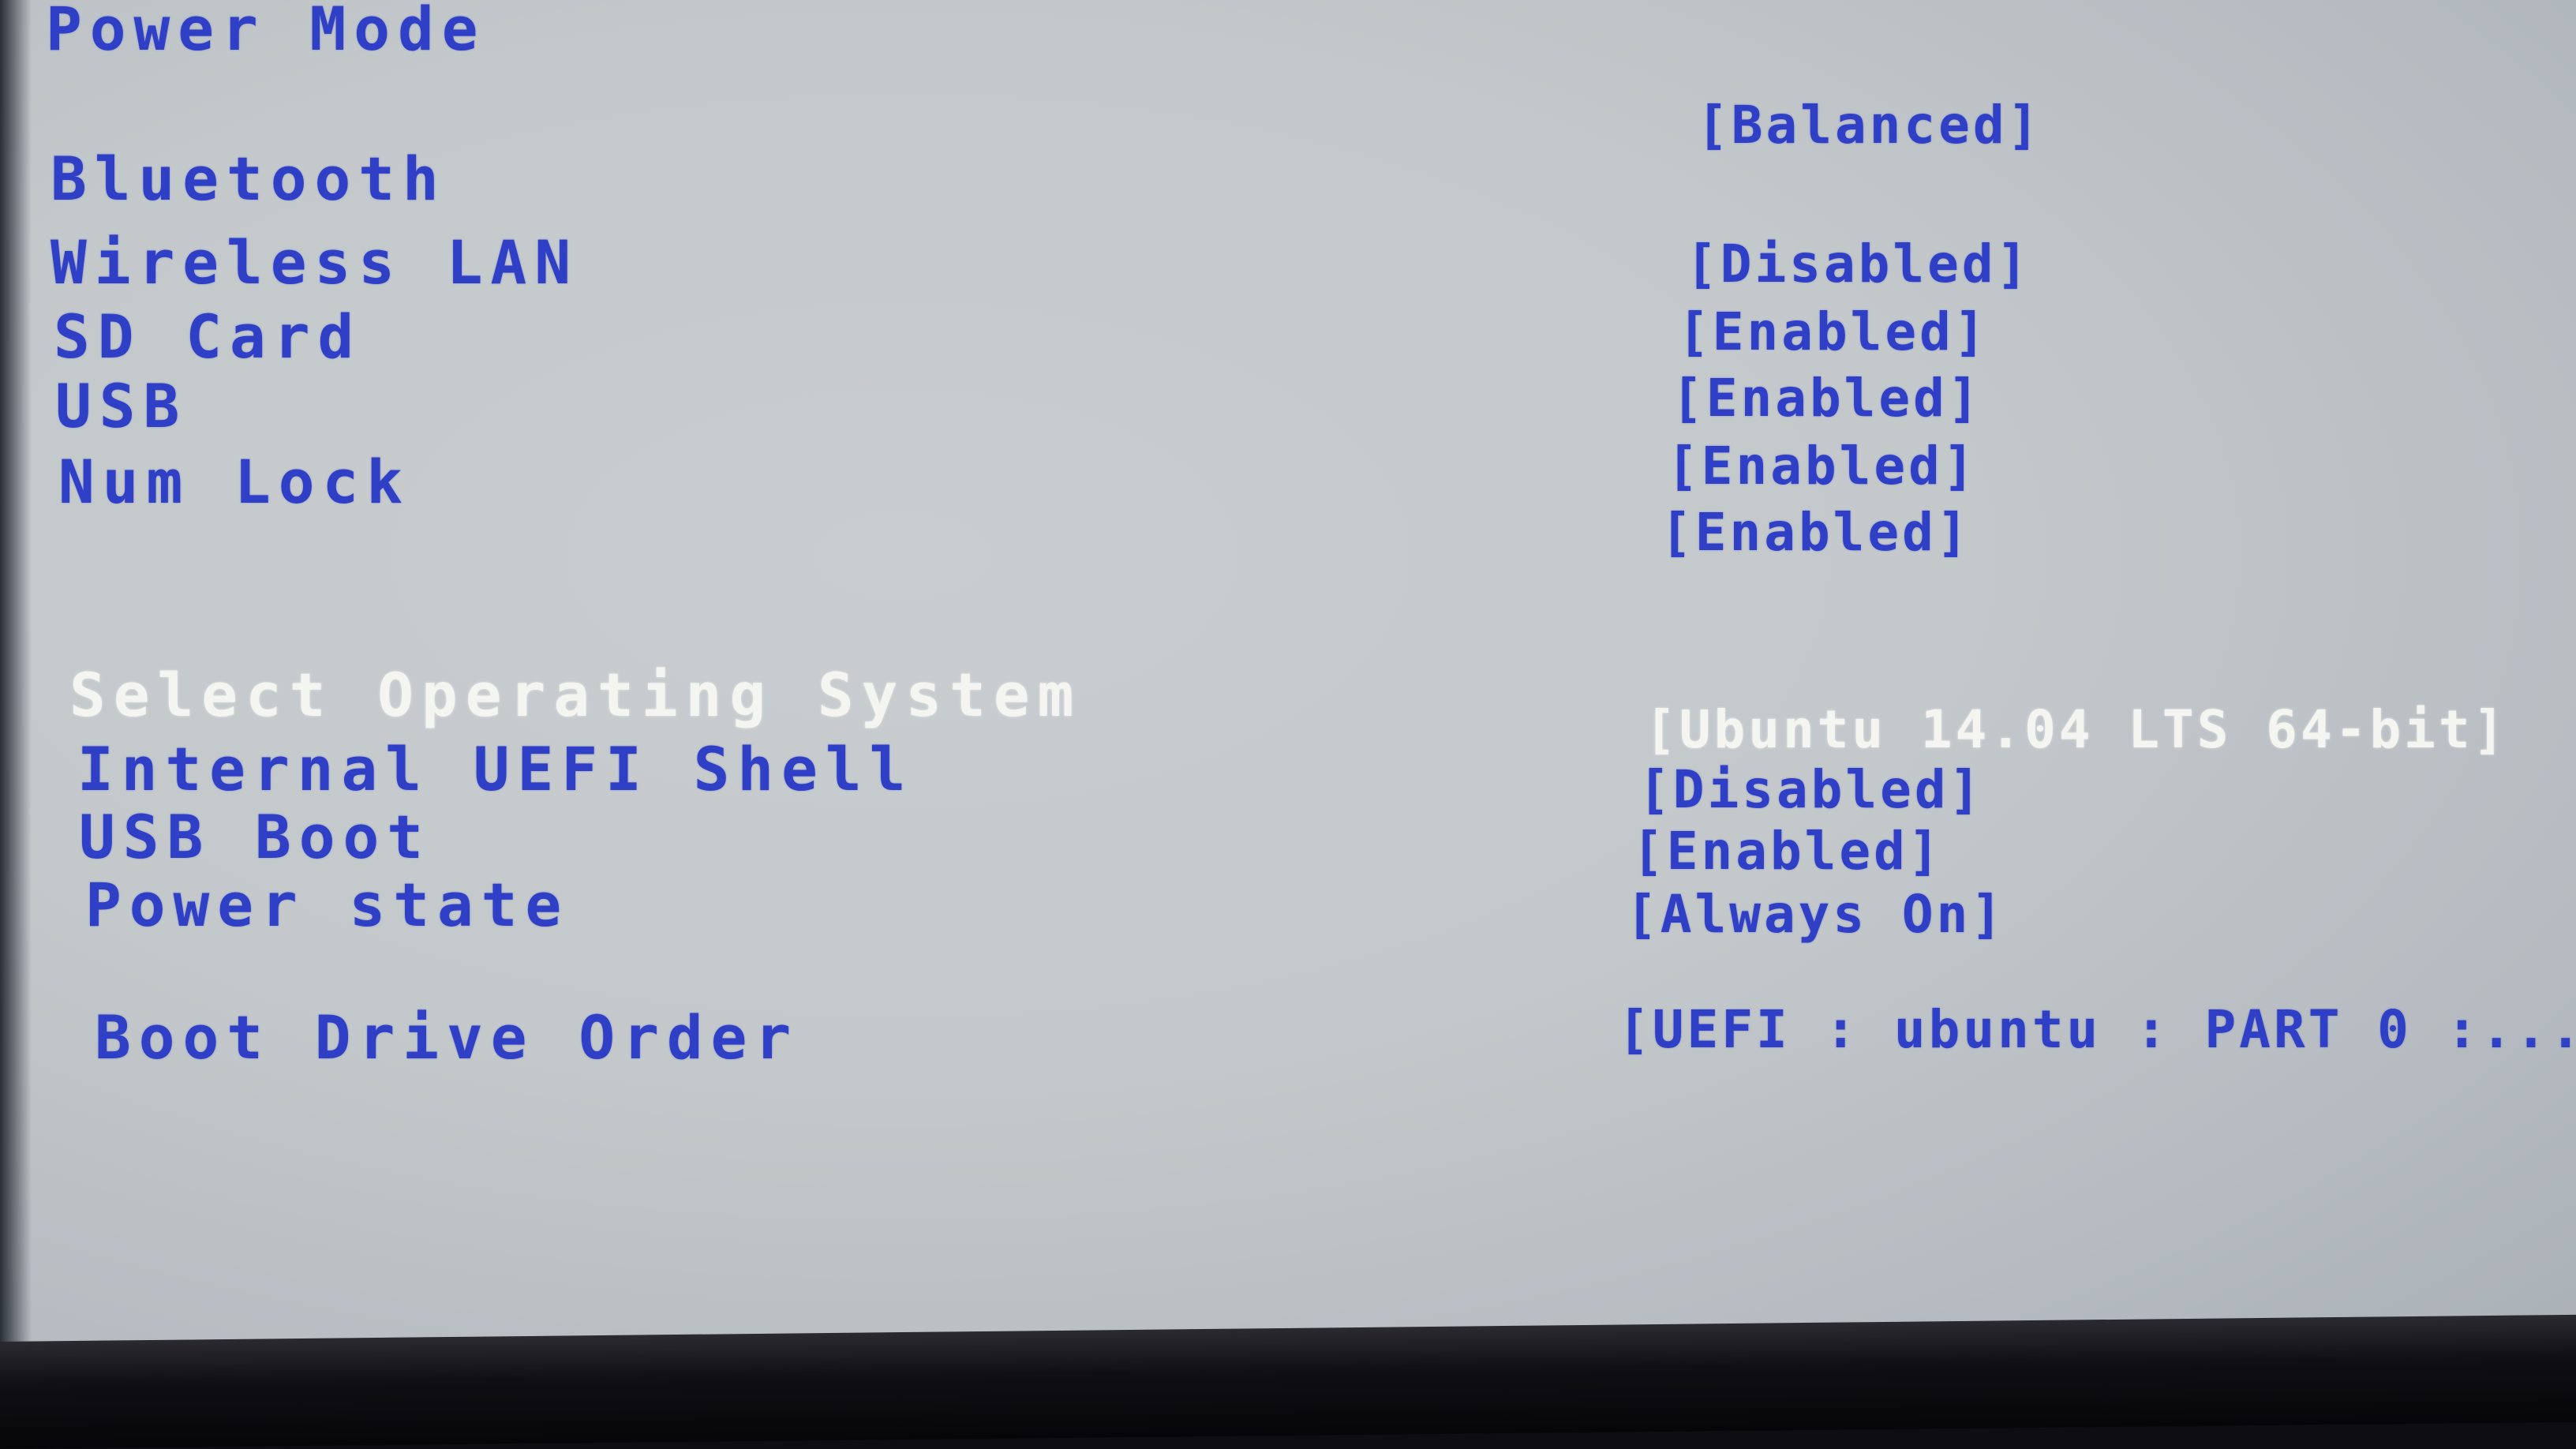 Image resolution: width=2576 pixels, height=1449 pixels. Describe the element at coordinates (327, 905) in the screenshot. I see `setting-label-power-state: Power state` at that location.